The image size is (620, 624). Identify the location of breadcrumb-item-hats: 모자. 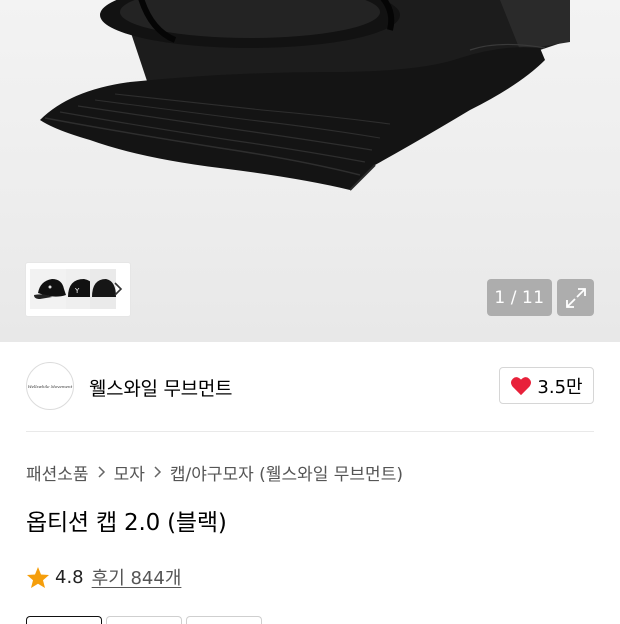
(129, 472).